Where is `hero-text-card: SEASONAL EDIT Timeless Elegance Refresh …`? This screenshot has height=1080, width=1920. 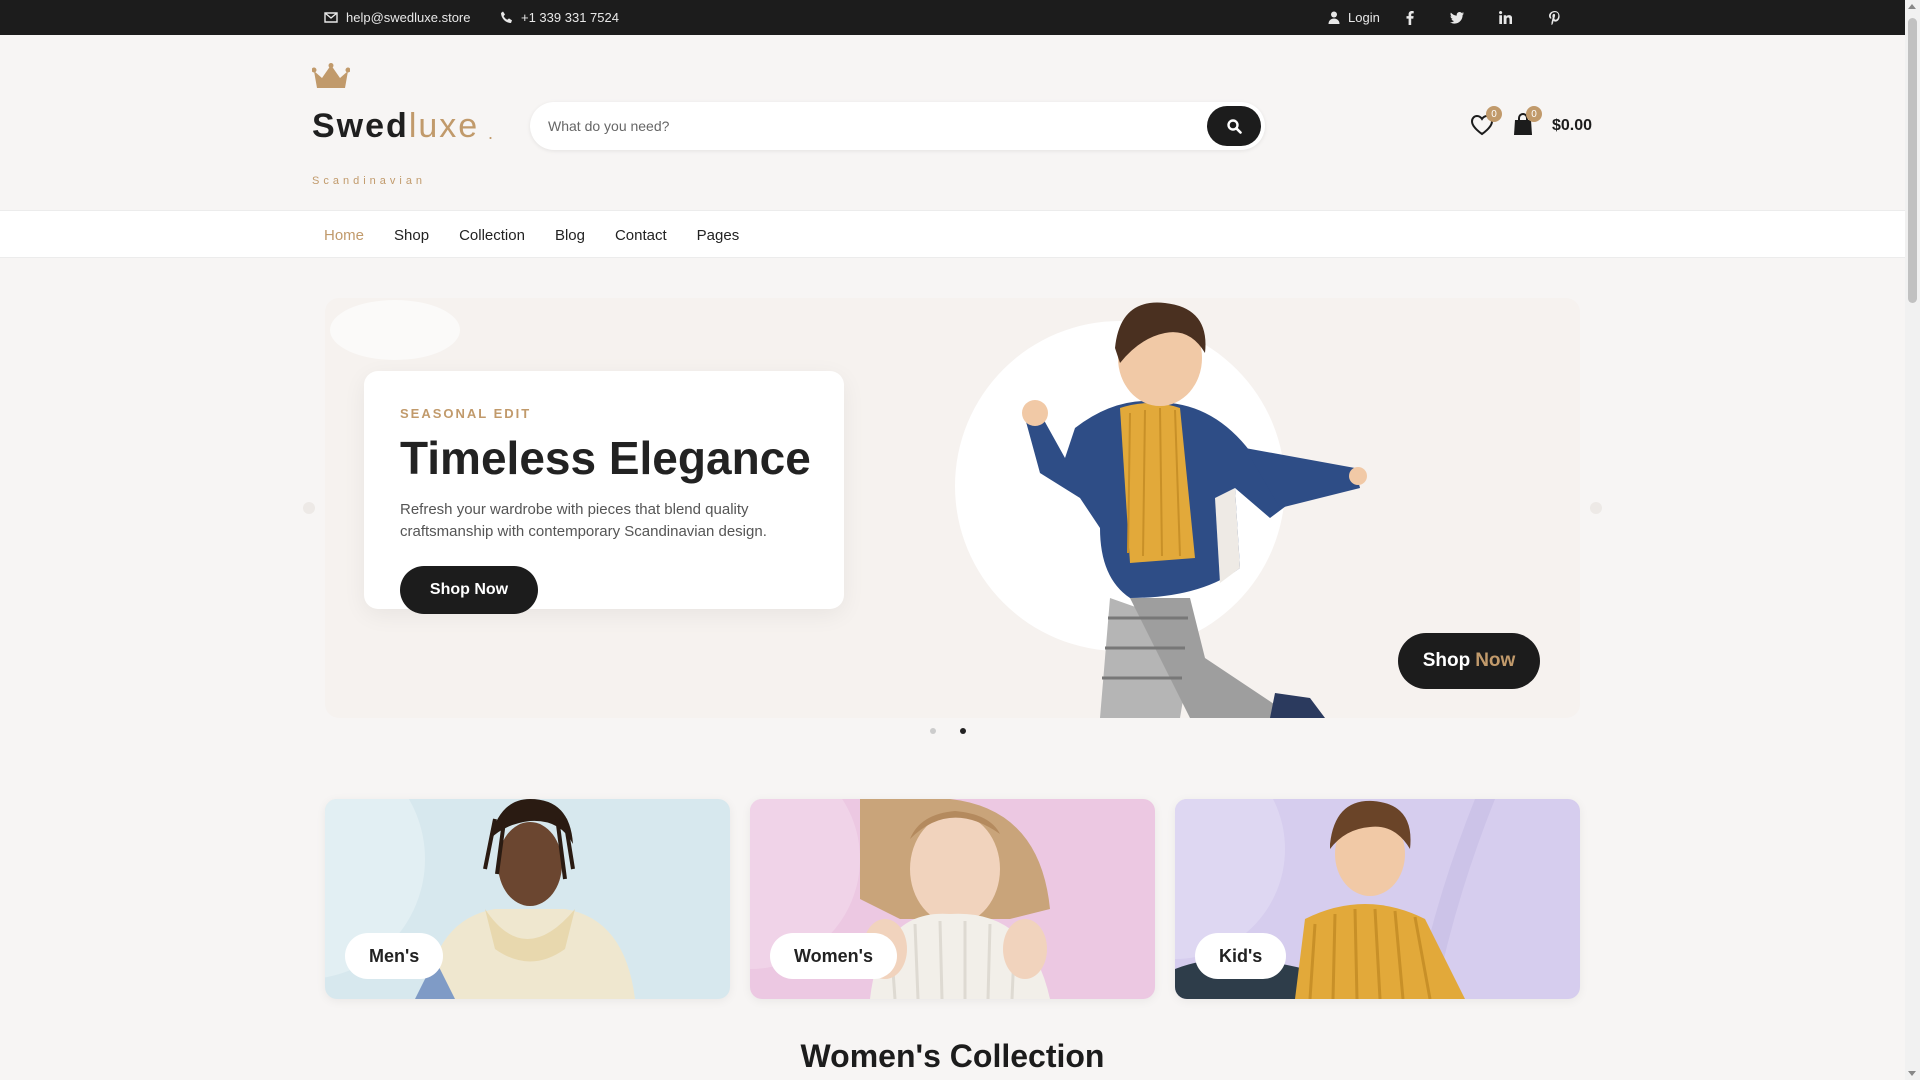
hero-text-card: SEASONAL EDIT Timeless Elegance Refresh … is located at coordinates (604, 492).